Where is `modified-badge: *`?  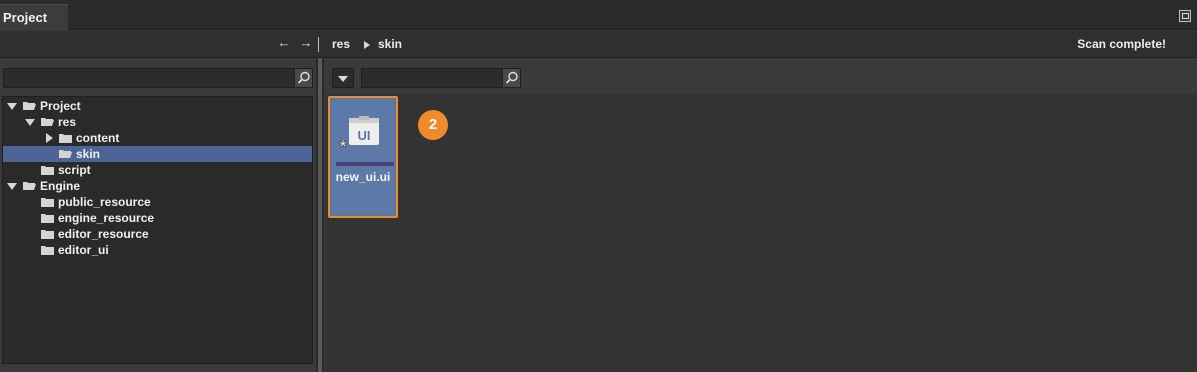
modified-badge: * is located at coordinates (342, 147).